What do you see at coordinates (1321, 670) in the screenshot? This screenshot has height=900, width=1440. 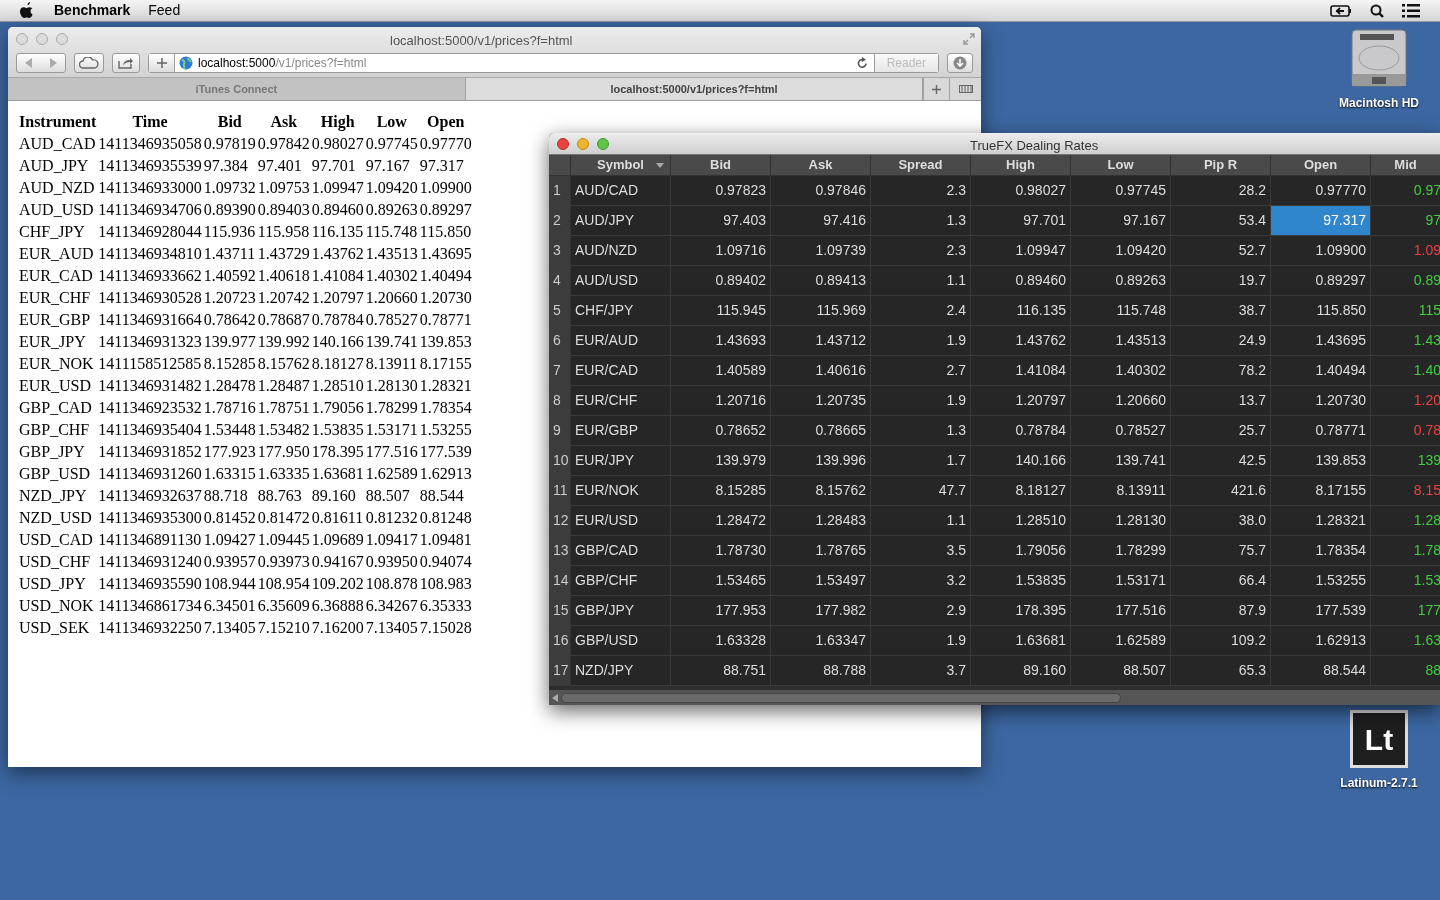 I see `table-cell: 88.544` at bounding box center [1321, 670].